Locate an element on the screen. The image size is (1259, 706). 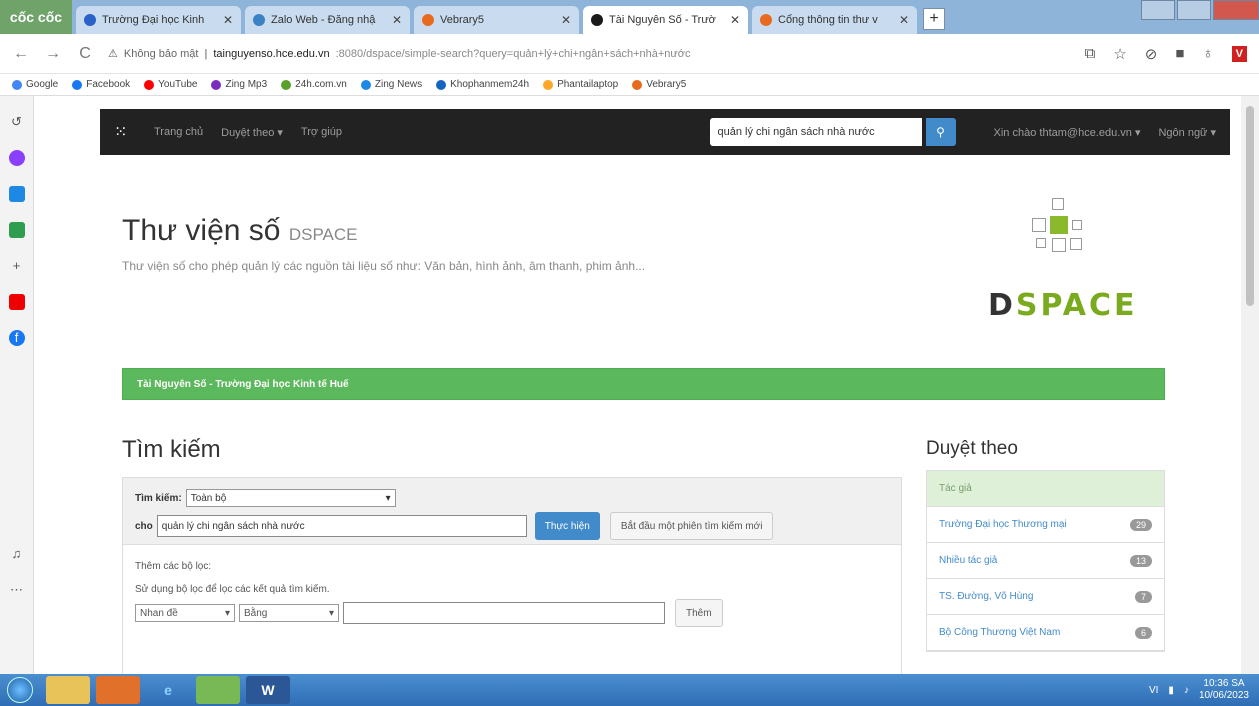
browse-section-authors: Tác giả is located at coordinates (1045, 489).